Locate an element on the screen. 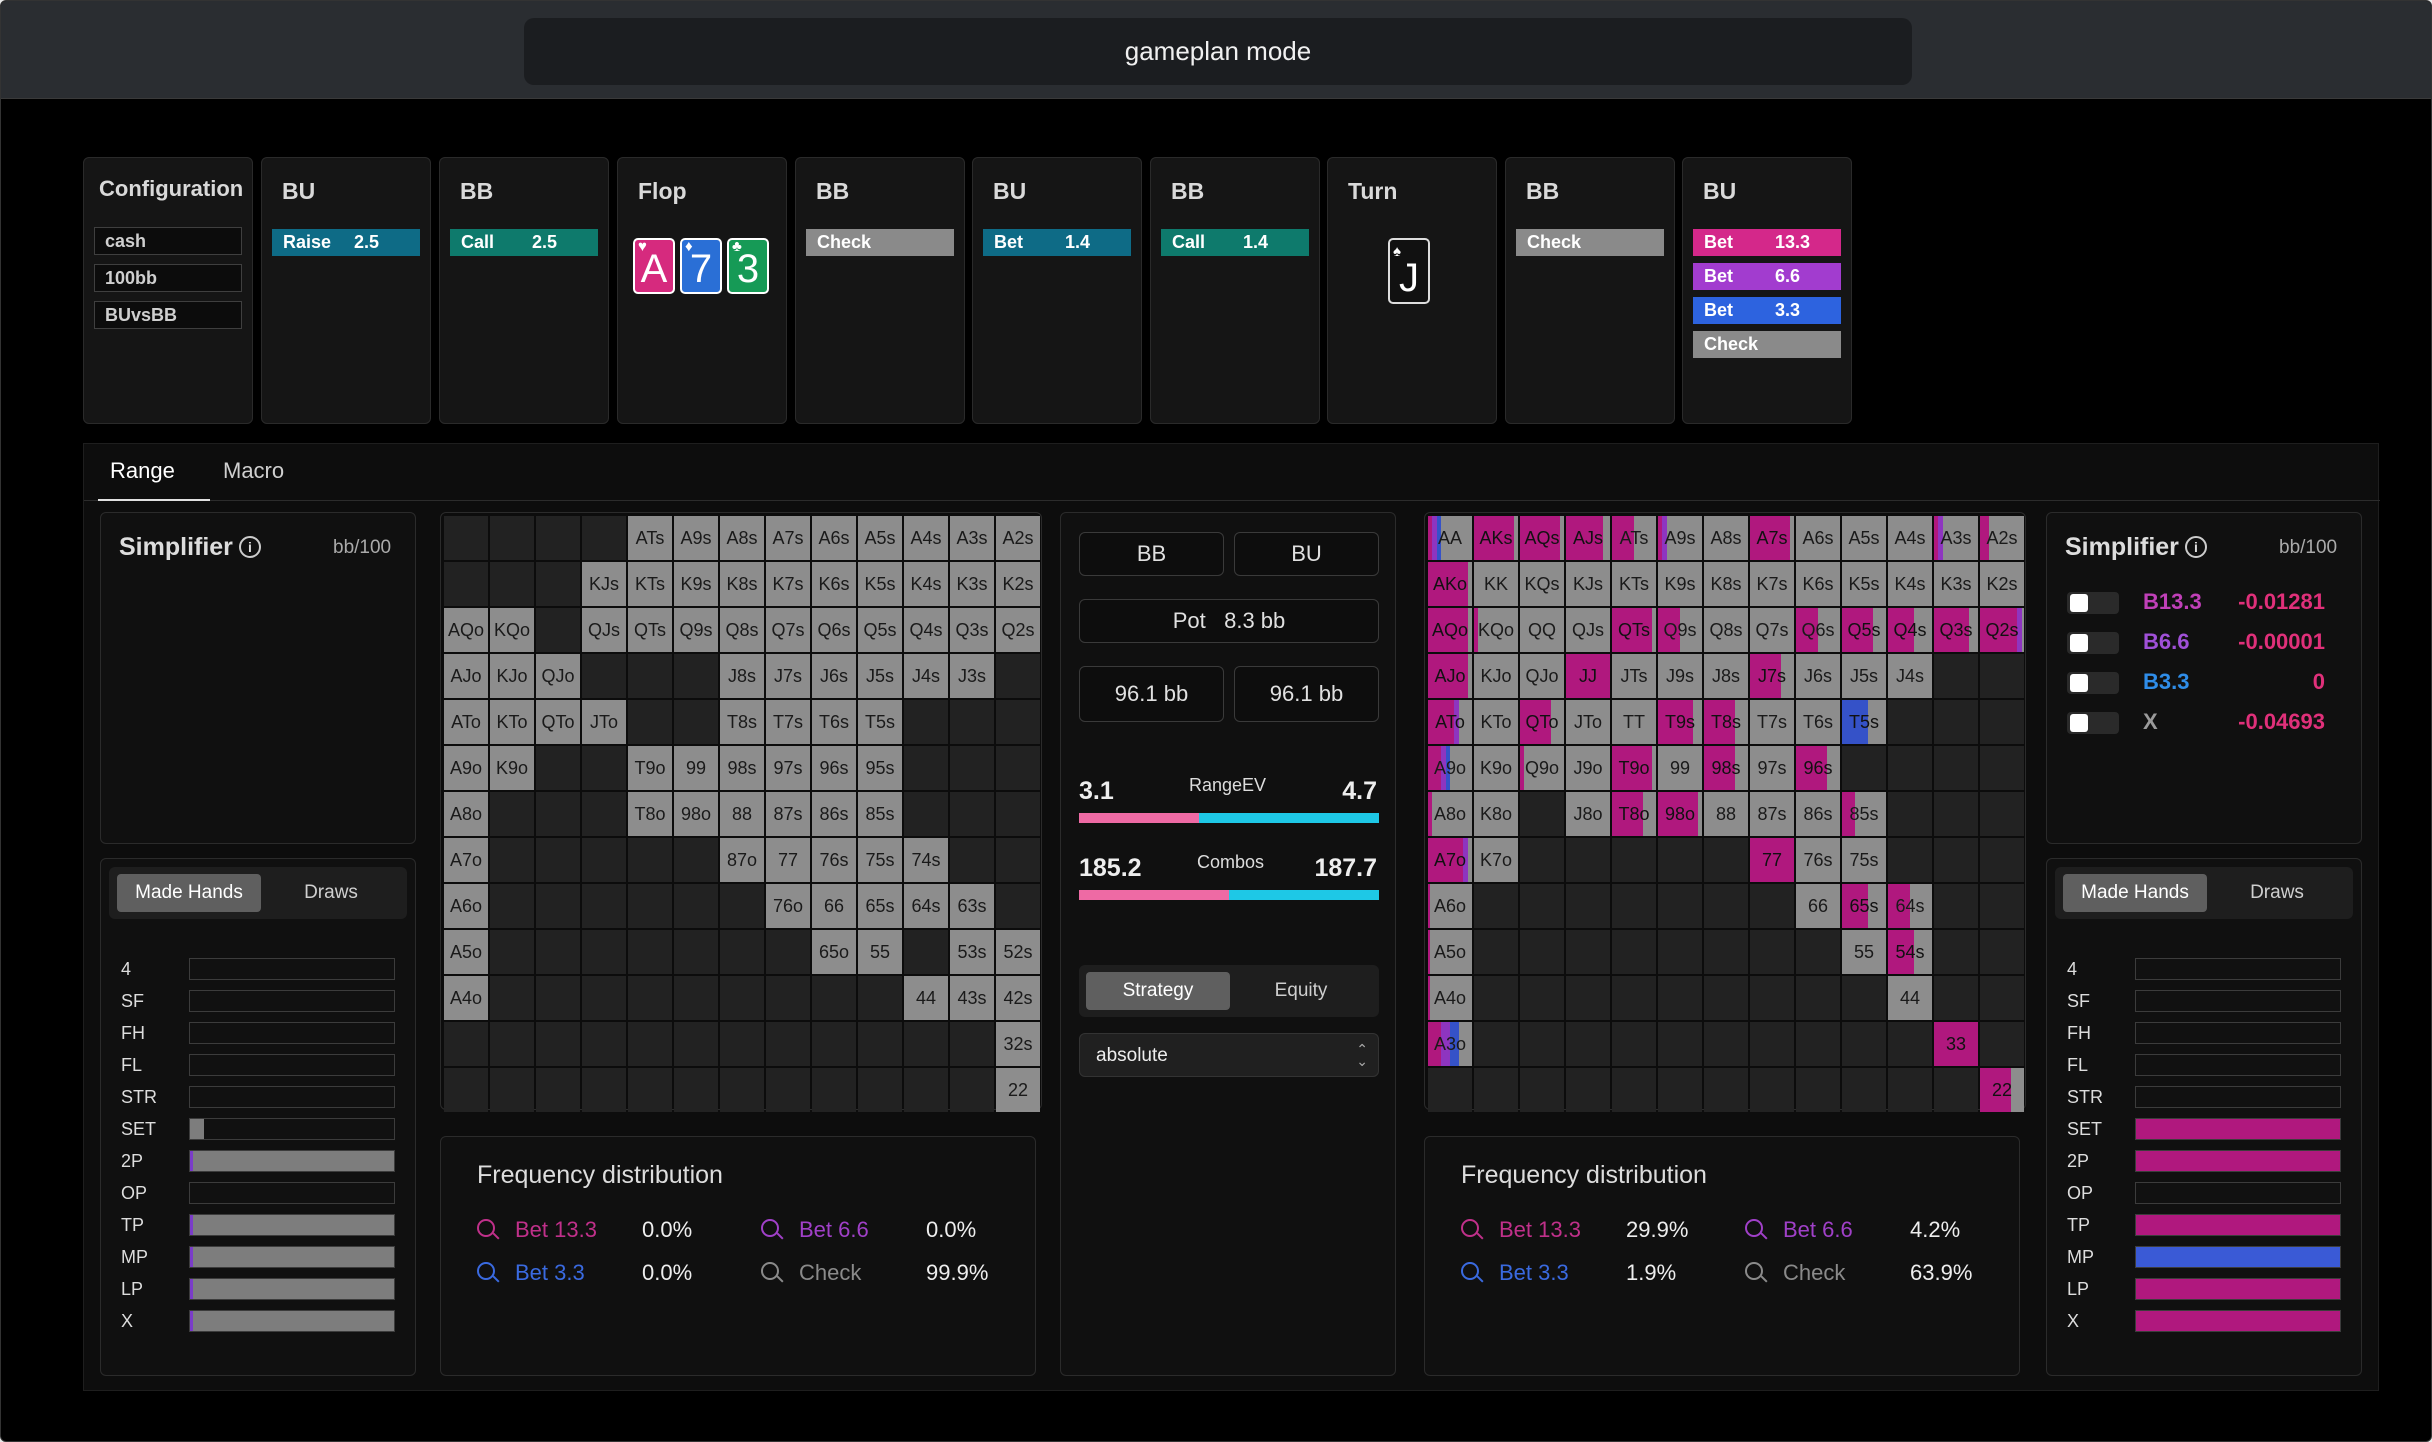  bb-cell-T9s is located at coordinates (696, 722).